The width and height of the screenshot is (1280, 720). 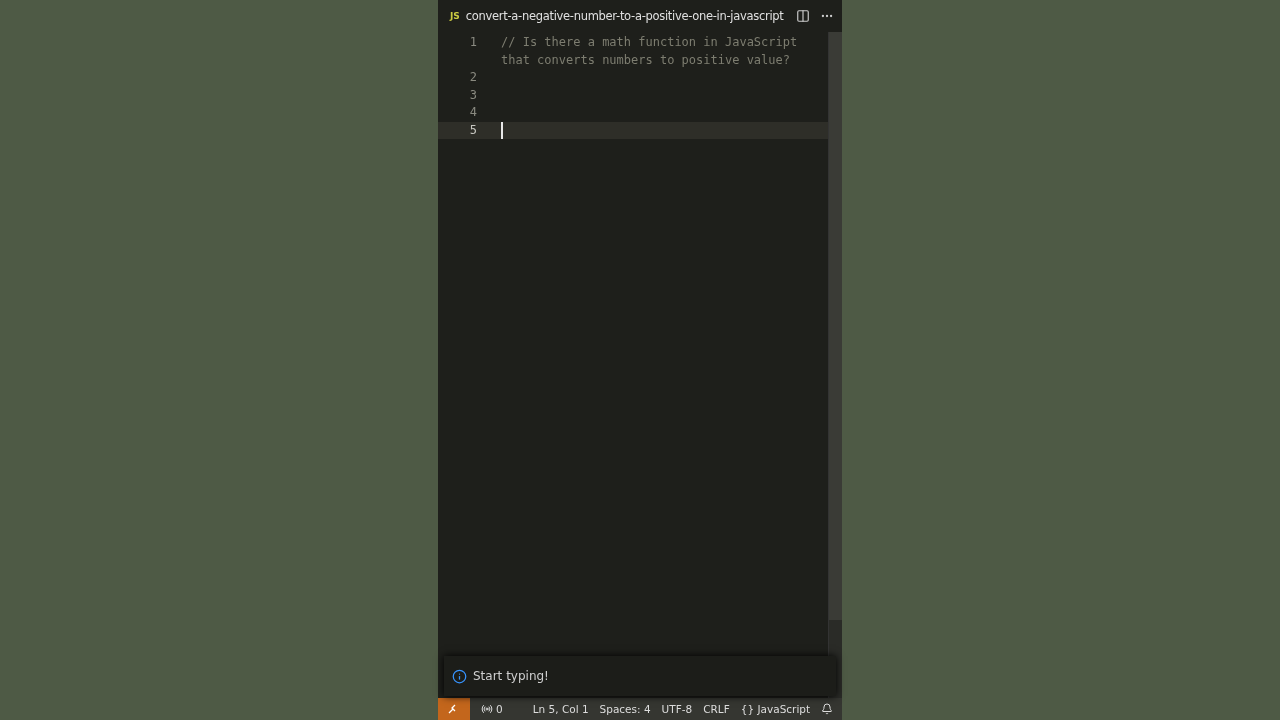 What do you see at coordinates (472, 42) in the screenshot?
I see `line-number: 1` at bounding box center [472, 42].